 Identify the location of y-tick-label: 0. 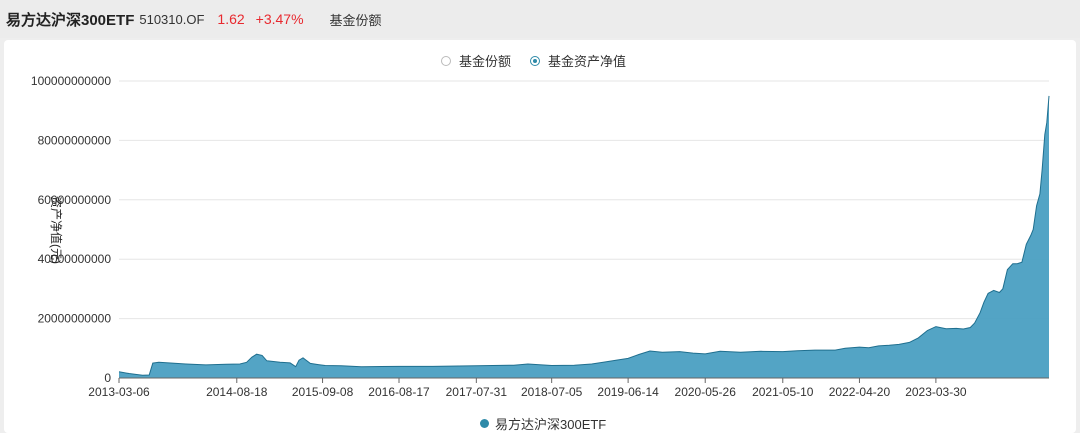
(107, 378).